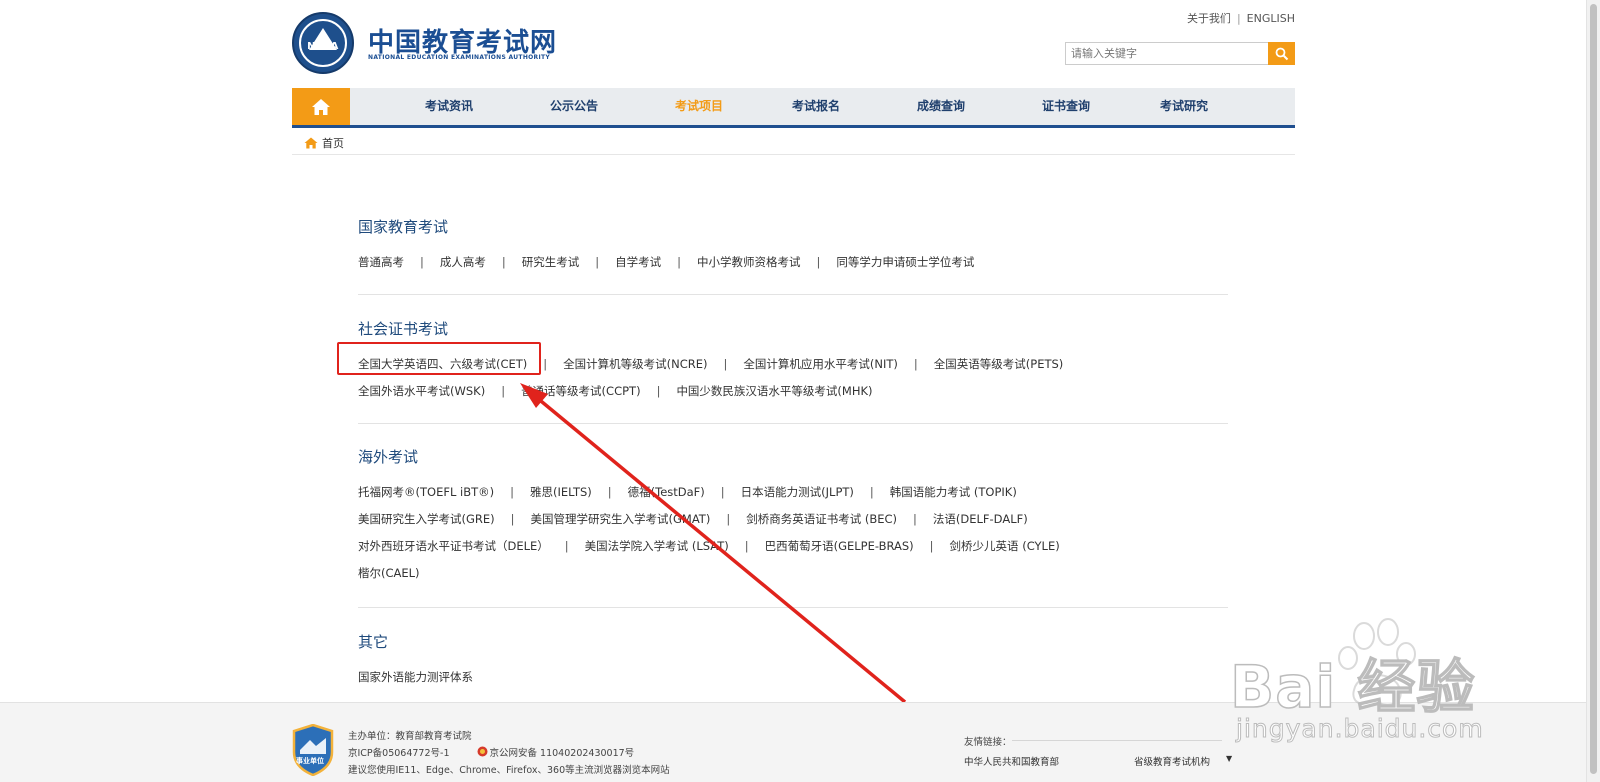 This screenshot has height=782, width=1600. I want to click on public-institution-badge-icon, so click(313, 750).